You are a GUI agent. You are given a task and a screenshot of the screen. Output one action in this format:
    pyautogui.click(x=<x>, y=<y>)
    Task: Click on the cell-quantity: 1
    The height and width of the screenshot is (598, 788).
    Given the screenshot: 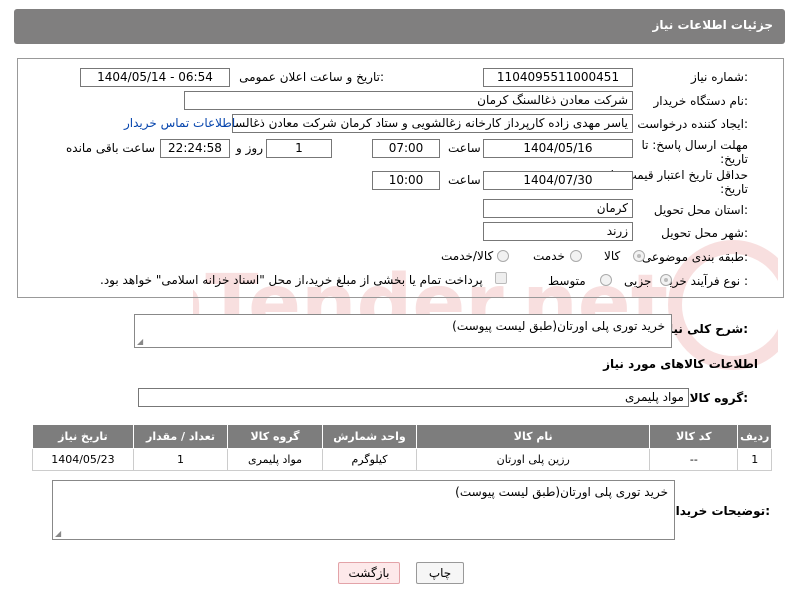 What is the action you would take?
    pyautogui.click(x=180, y=459)
    